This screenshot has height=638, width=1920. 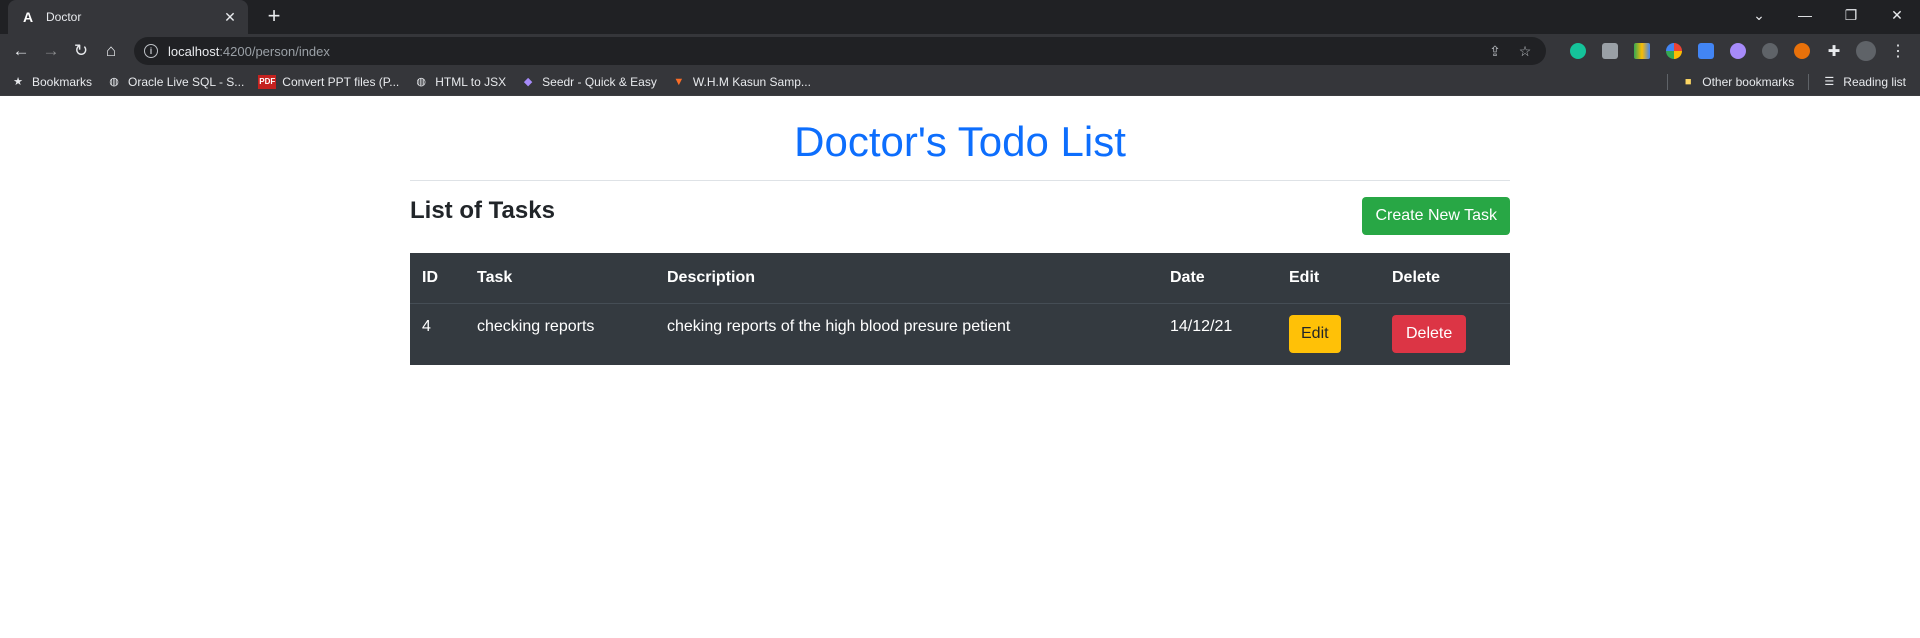 What do you see at coordinates (437, 278) in the screenshot?
I see `column-header-id: ID` at bounding box center [437, 278].